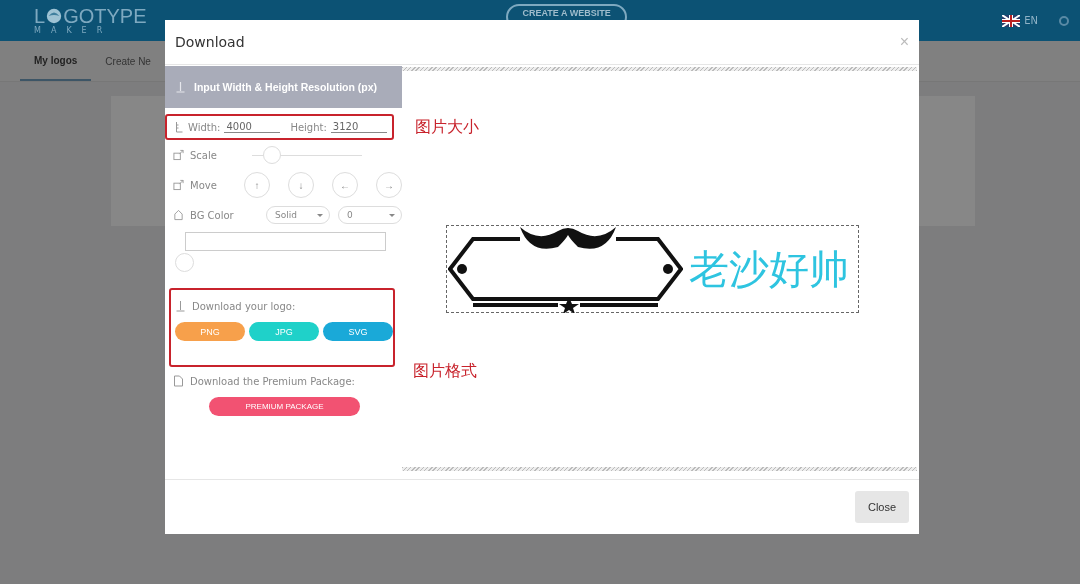  What do you see at coordinates (252, 127) in the screenshot?
I see `width-input: 4000` at bounding box center [252, 127].